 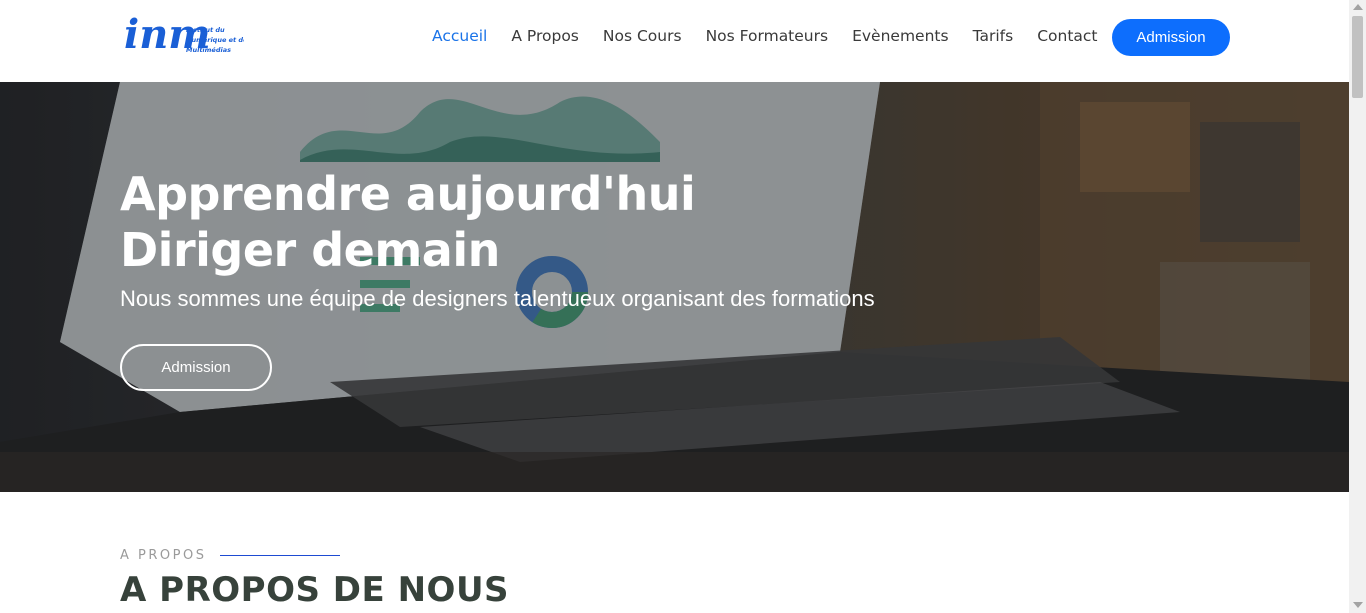 What do you see at coordinates (208, 50) in the screenshot?
I see `logo-text-line3: Multimédias` at bounding box center [208, 50].